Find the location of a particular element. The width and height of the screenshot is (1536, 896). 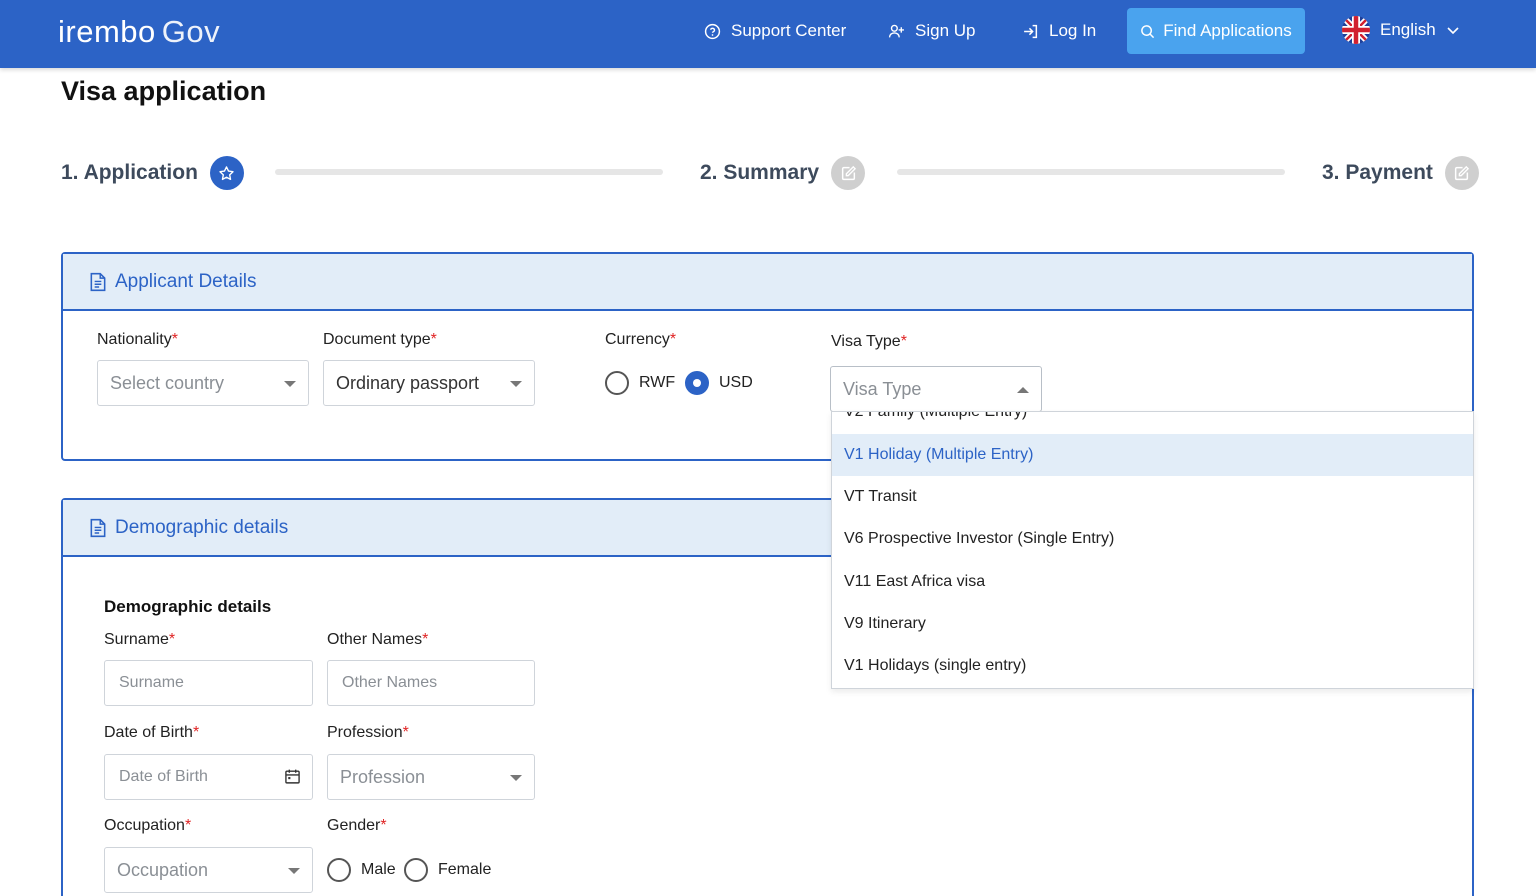

visa-option: V1 Holidays (single entry) is located at coordinates (1152, 666).